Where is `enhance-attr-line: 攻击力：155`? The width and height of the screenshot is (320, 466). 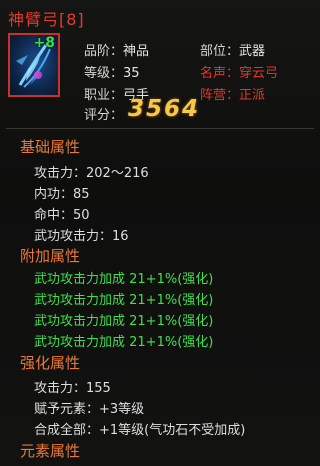 enhance-attr-line: 攻击力：155 is located at coordinates (72, 388).